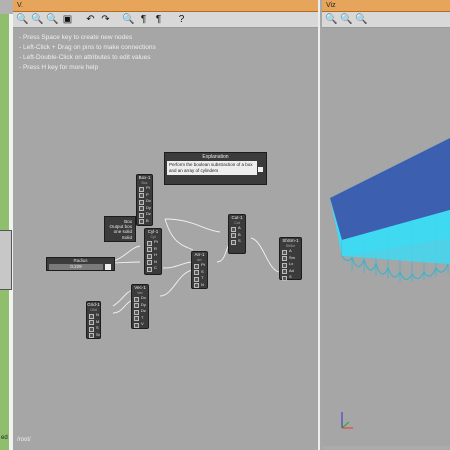 This screenshot has height=450, width=450. What do you see at coordinates (386, 6) in the screenshot?
I see `viz-panel-title: Viz` at bounding box center [386, 6].